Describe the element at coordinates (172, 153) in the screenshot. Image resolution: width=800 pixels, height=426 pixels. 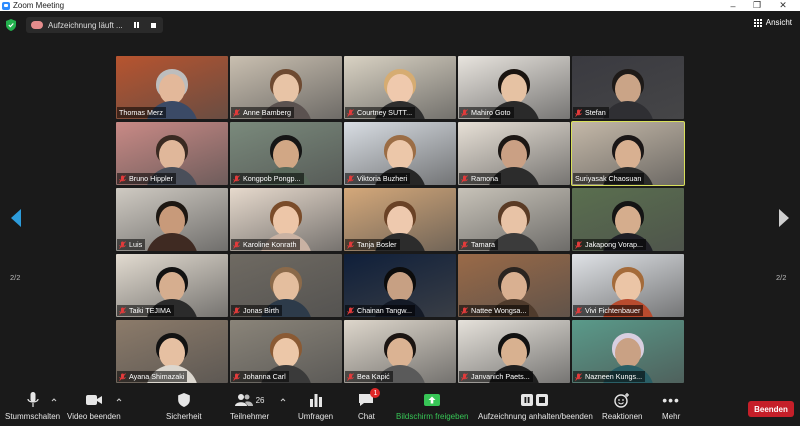
I see `participant-video-tile: Bruno Hippler` at that location.